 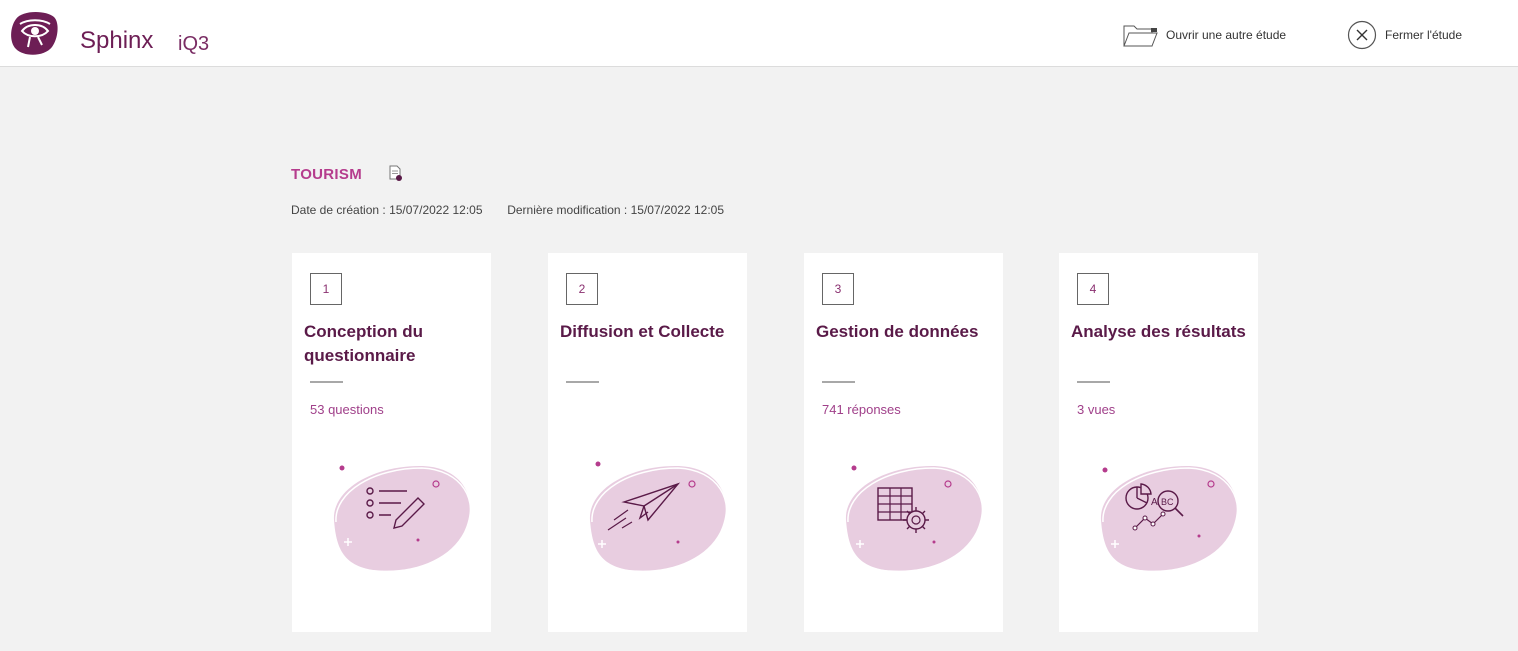 What do you see at coordinates (34, 33) in the screenshot?
I see `sphinx-logo-icon` at bounding box center [34, 33].